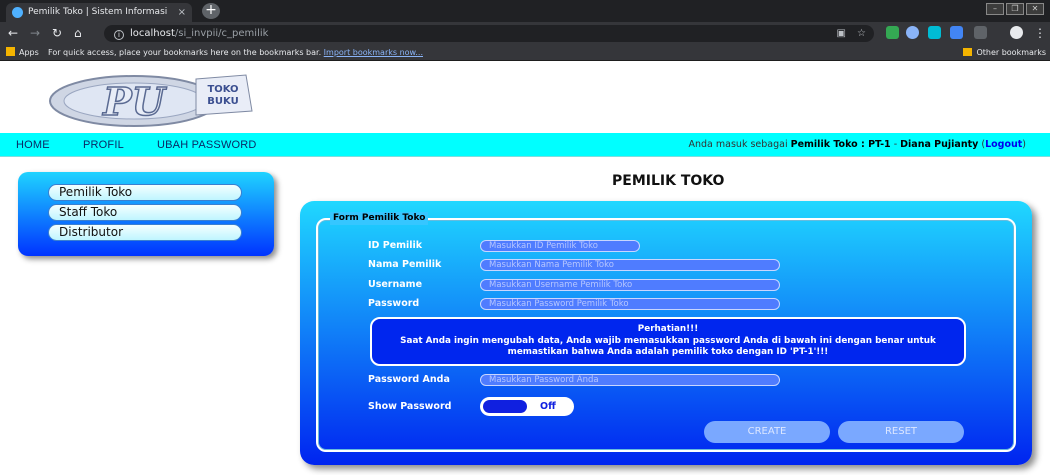  What do you see at coordinates (630, 380) in the screenshot?
I see `password-anda-input: Masukkan Password Anda` at bounding box center [630, 380].